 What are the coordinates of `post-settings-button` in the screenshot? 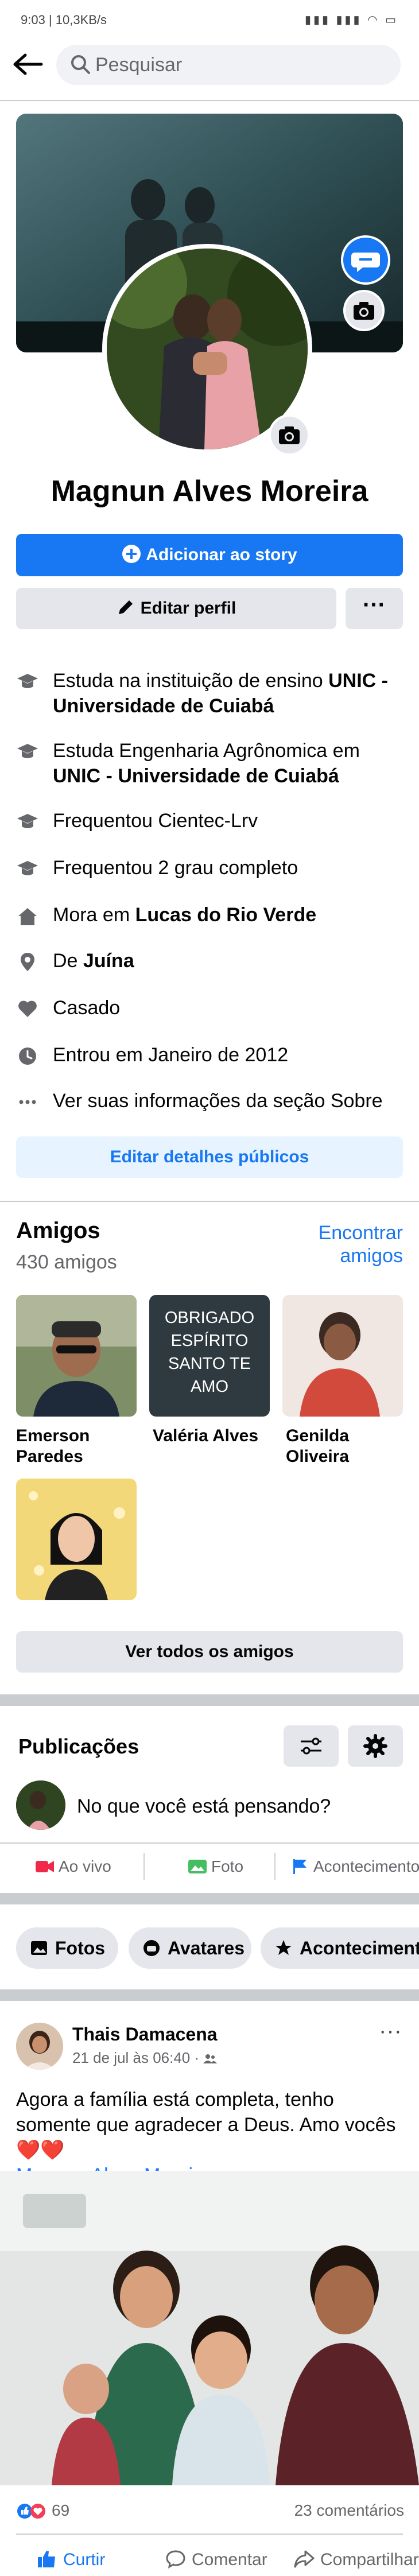 It's located at (375, 1746).